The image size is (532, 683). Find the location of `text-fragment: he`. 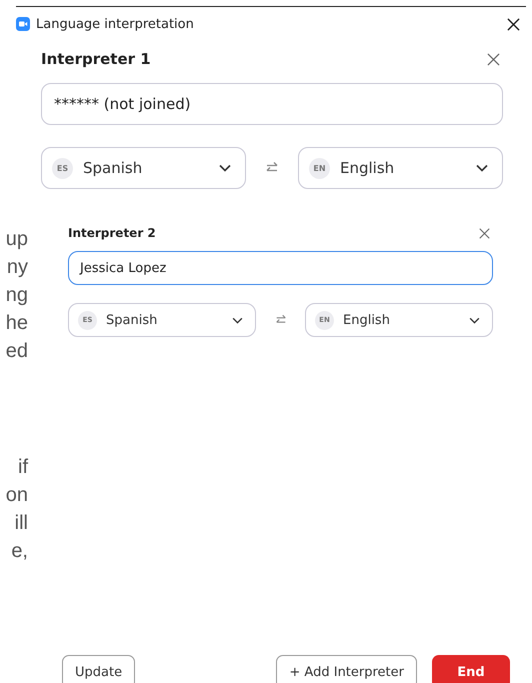

text-fragment: he is located at coordinates (17, 323).